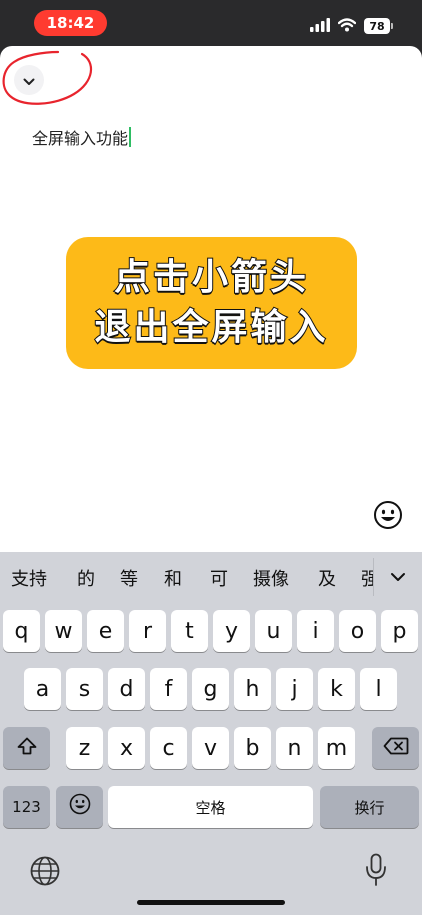 Image resolution: width=422 pixels, height=915 pixels. Describe the element at coordinates (147, 631) in the screenshot. I see `key-r: r` at that location.